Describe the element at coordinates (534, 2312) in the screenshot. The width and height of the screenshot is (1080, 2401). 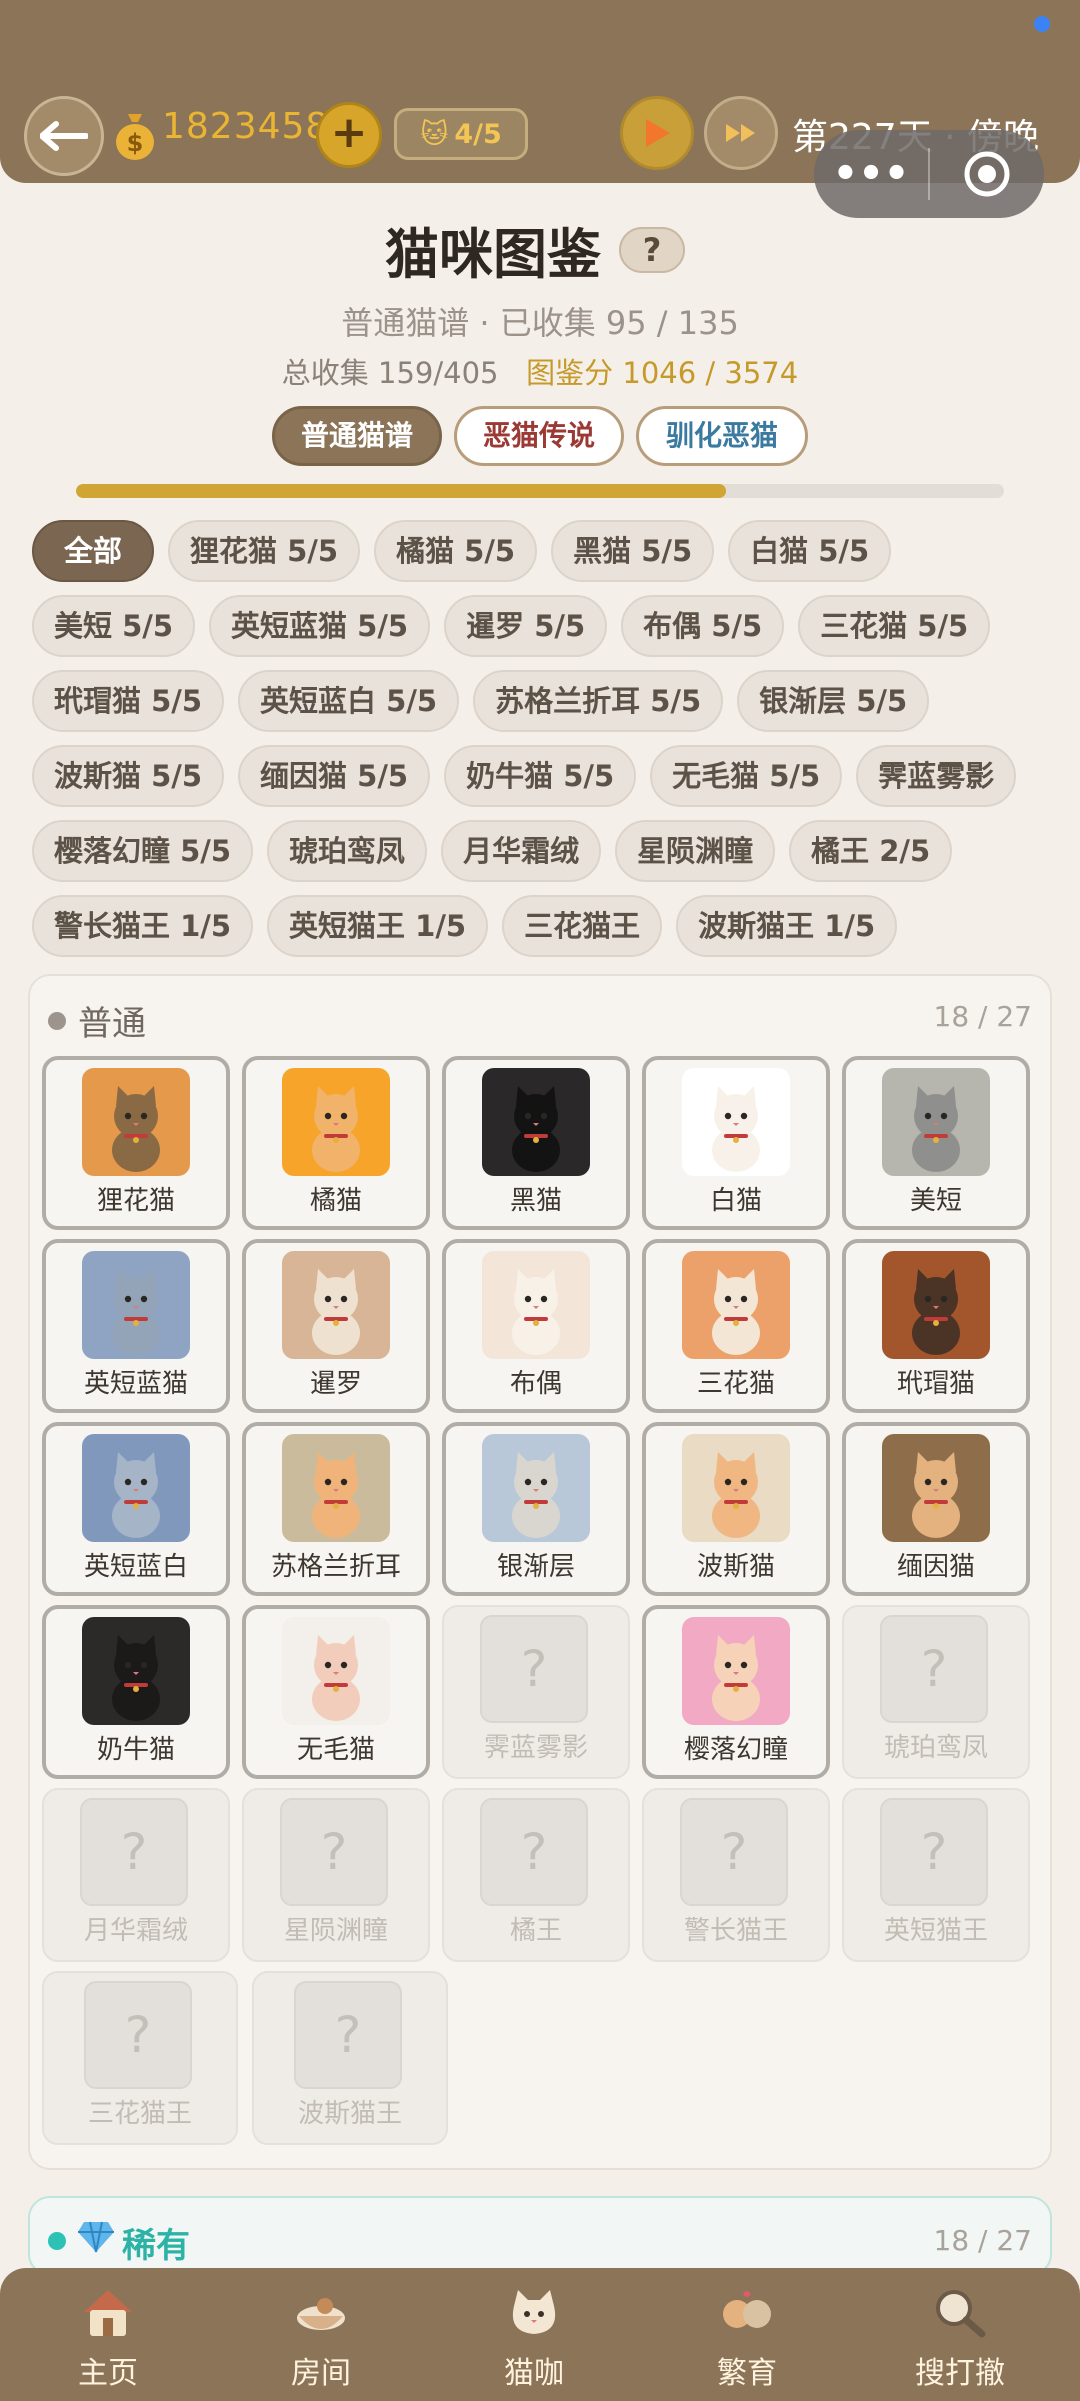
I see `cat-cafe-icon` at that location.